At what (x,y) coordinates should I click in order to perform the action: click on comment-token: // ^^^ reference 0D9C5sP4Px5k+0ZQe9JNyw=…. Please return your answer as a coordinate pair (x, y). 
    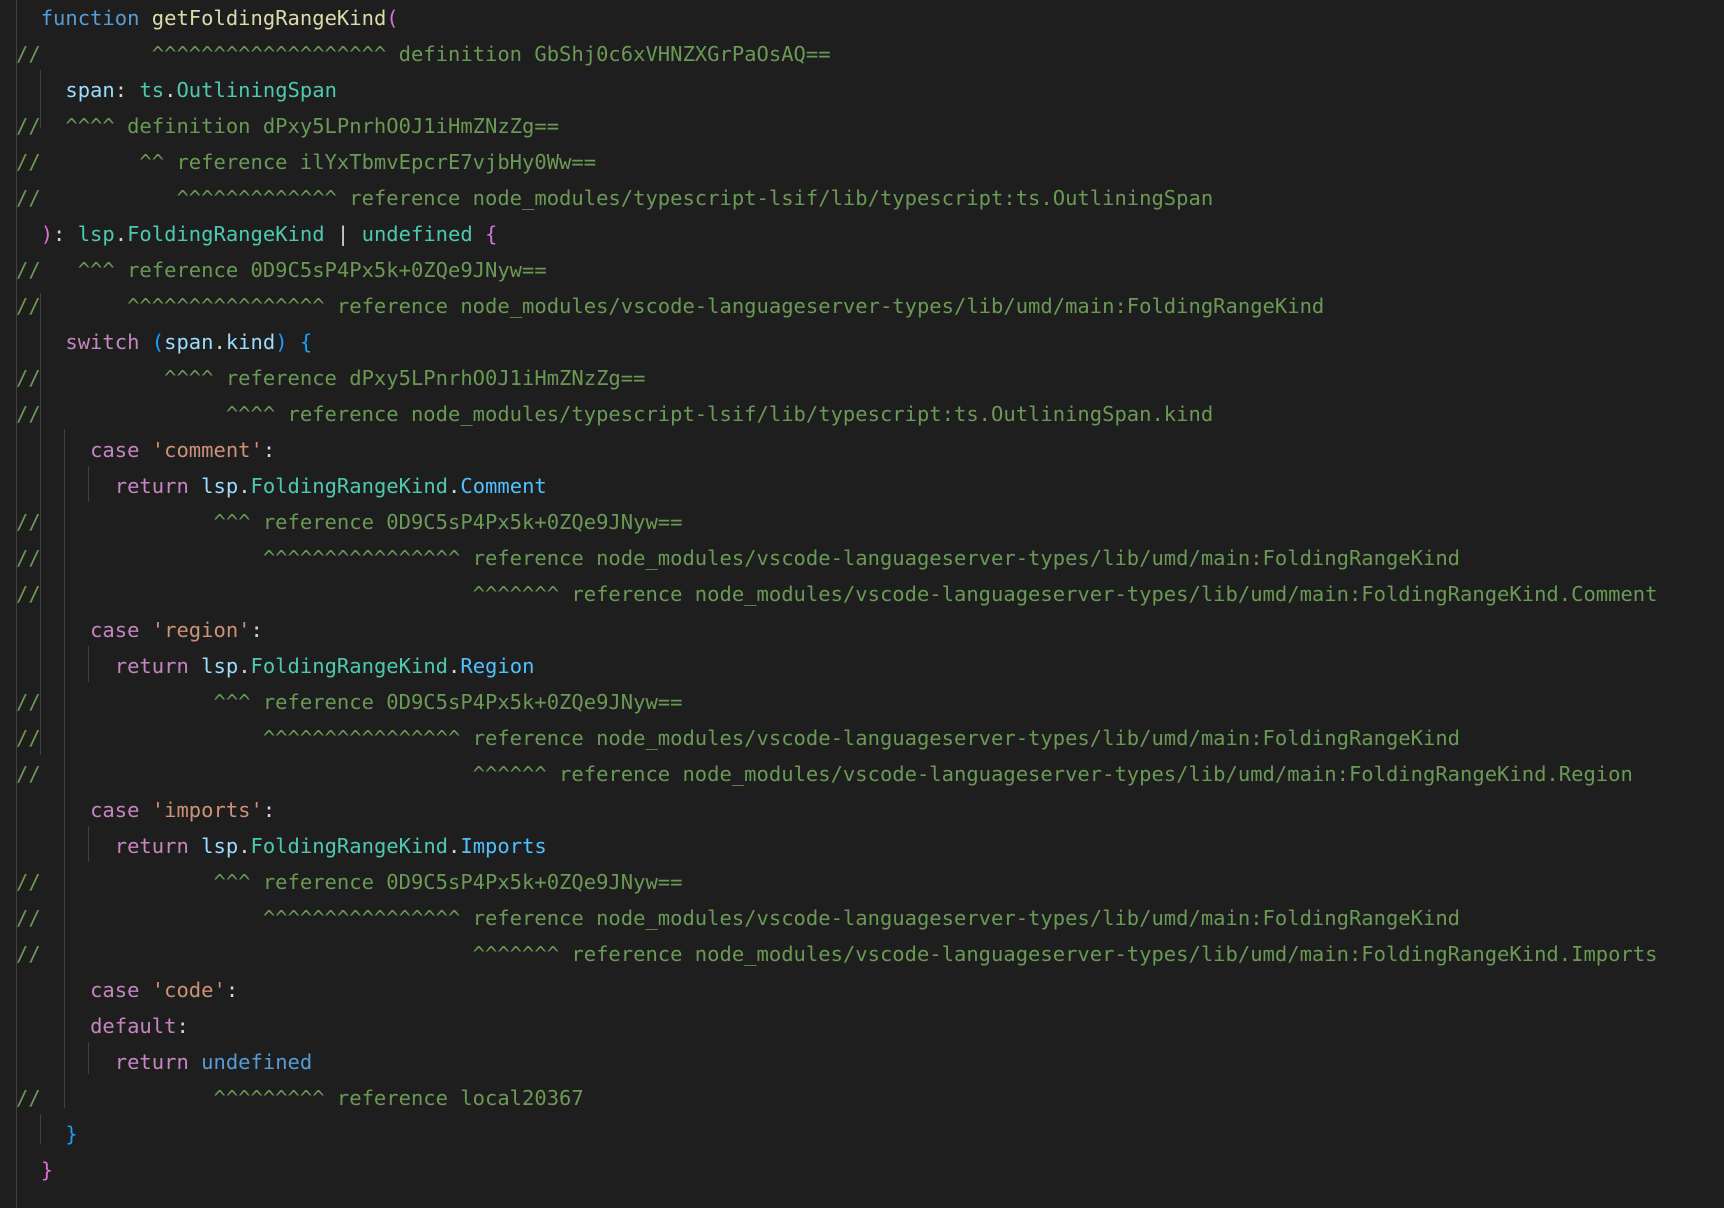
    Looking at the image, I should click on (281, 270).